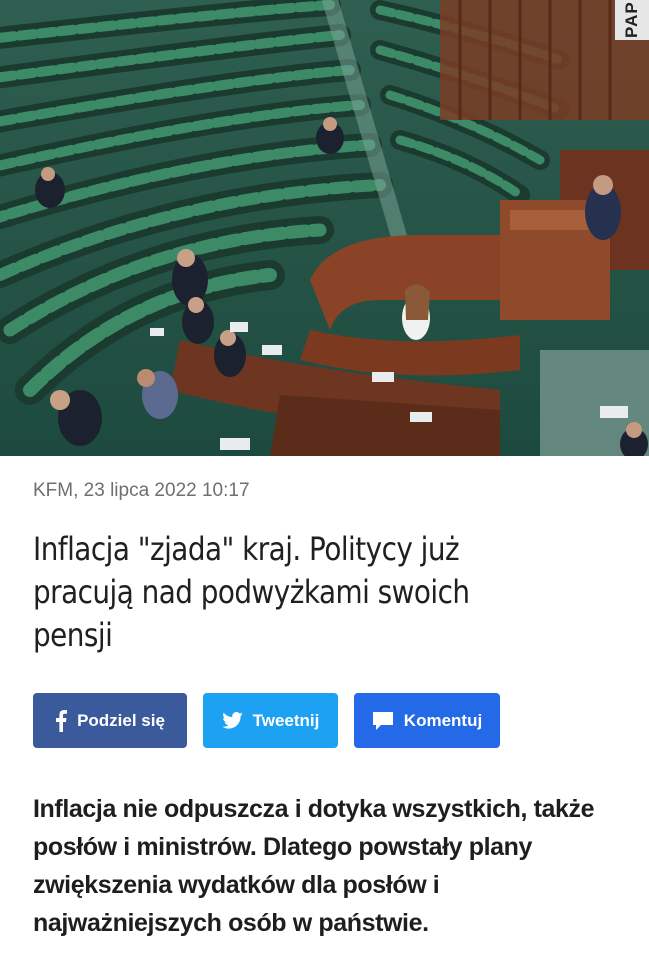 This screenshot has height=960, width=649. I want to click on share-bar: Podziel się Tweetnij Komentuj, so click(266, 720).